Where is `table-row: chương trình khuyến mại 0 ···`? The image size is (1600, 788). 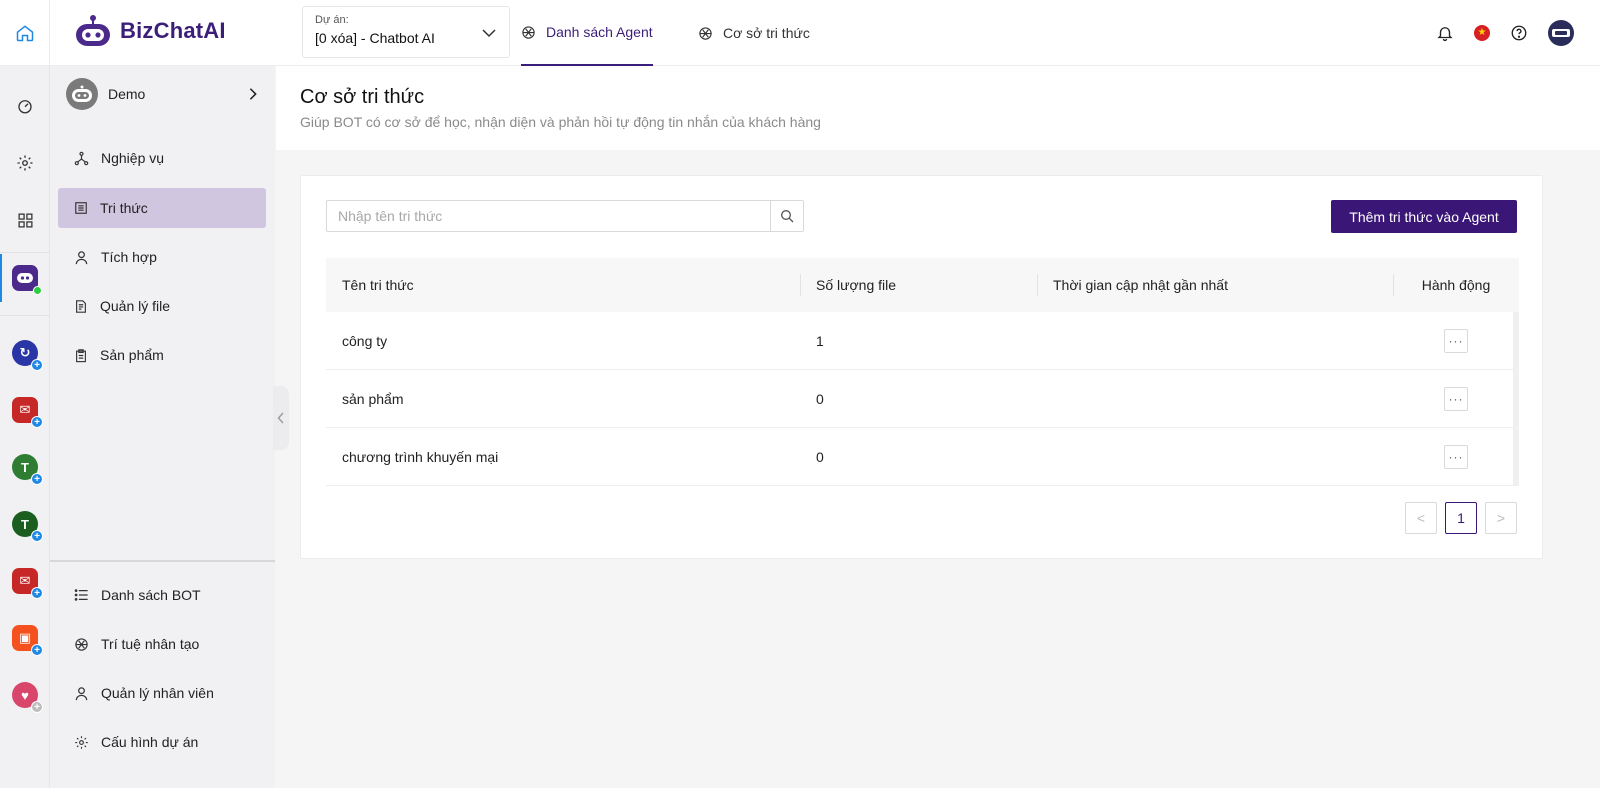 table-row: chương trình khuyến mại 0 ··· is located at coordinates (922, 457).